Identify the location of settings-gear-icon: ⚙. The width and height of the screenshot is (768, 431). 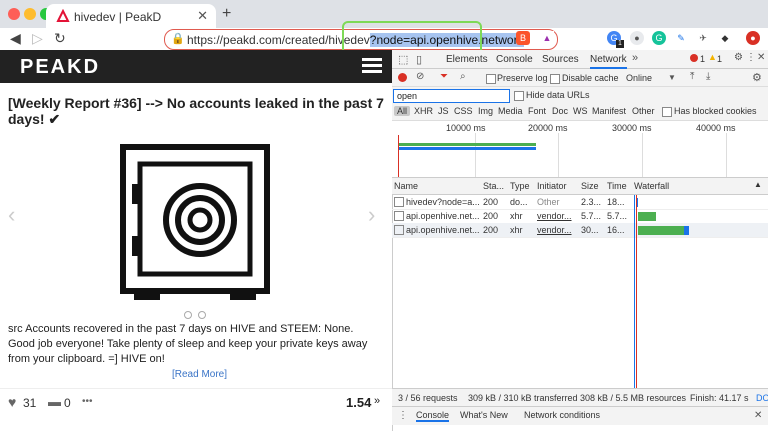
(738, 57).